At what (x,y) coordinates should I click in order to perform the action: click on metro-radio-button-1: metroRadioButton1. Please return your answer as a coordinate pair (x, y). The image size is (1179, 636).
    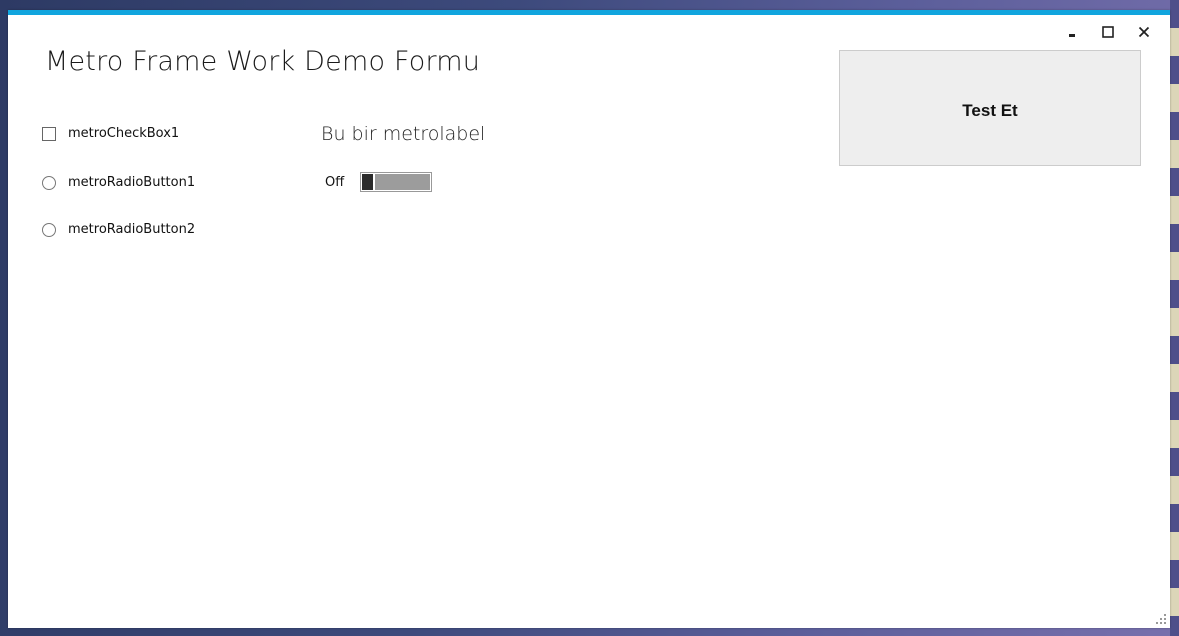
    Looking at the image, I should click on (118, 182).